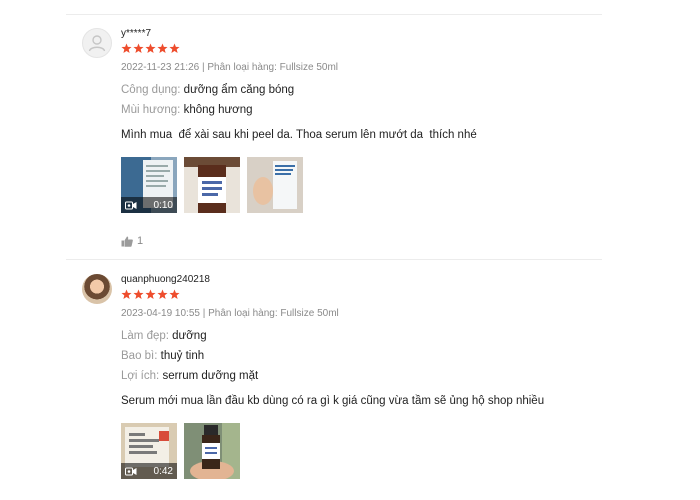 This screenshot has width=700, height=500. I want to click on video-bar: 0:10, so click(149, 205).